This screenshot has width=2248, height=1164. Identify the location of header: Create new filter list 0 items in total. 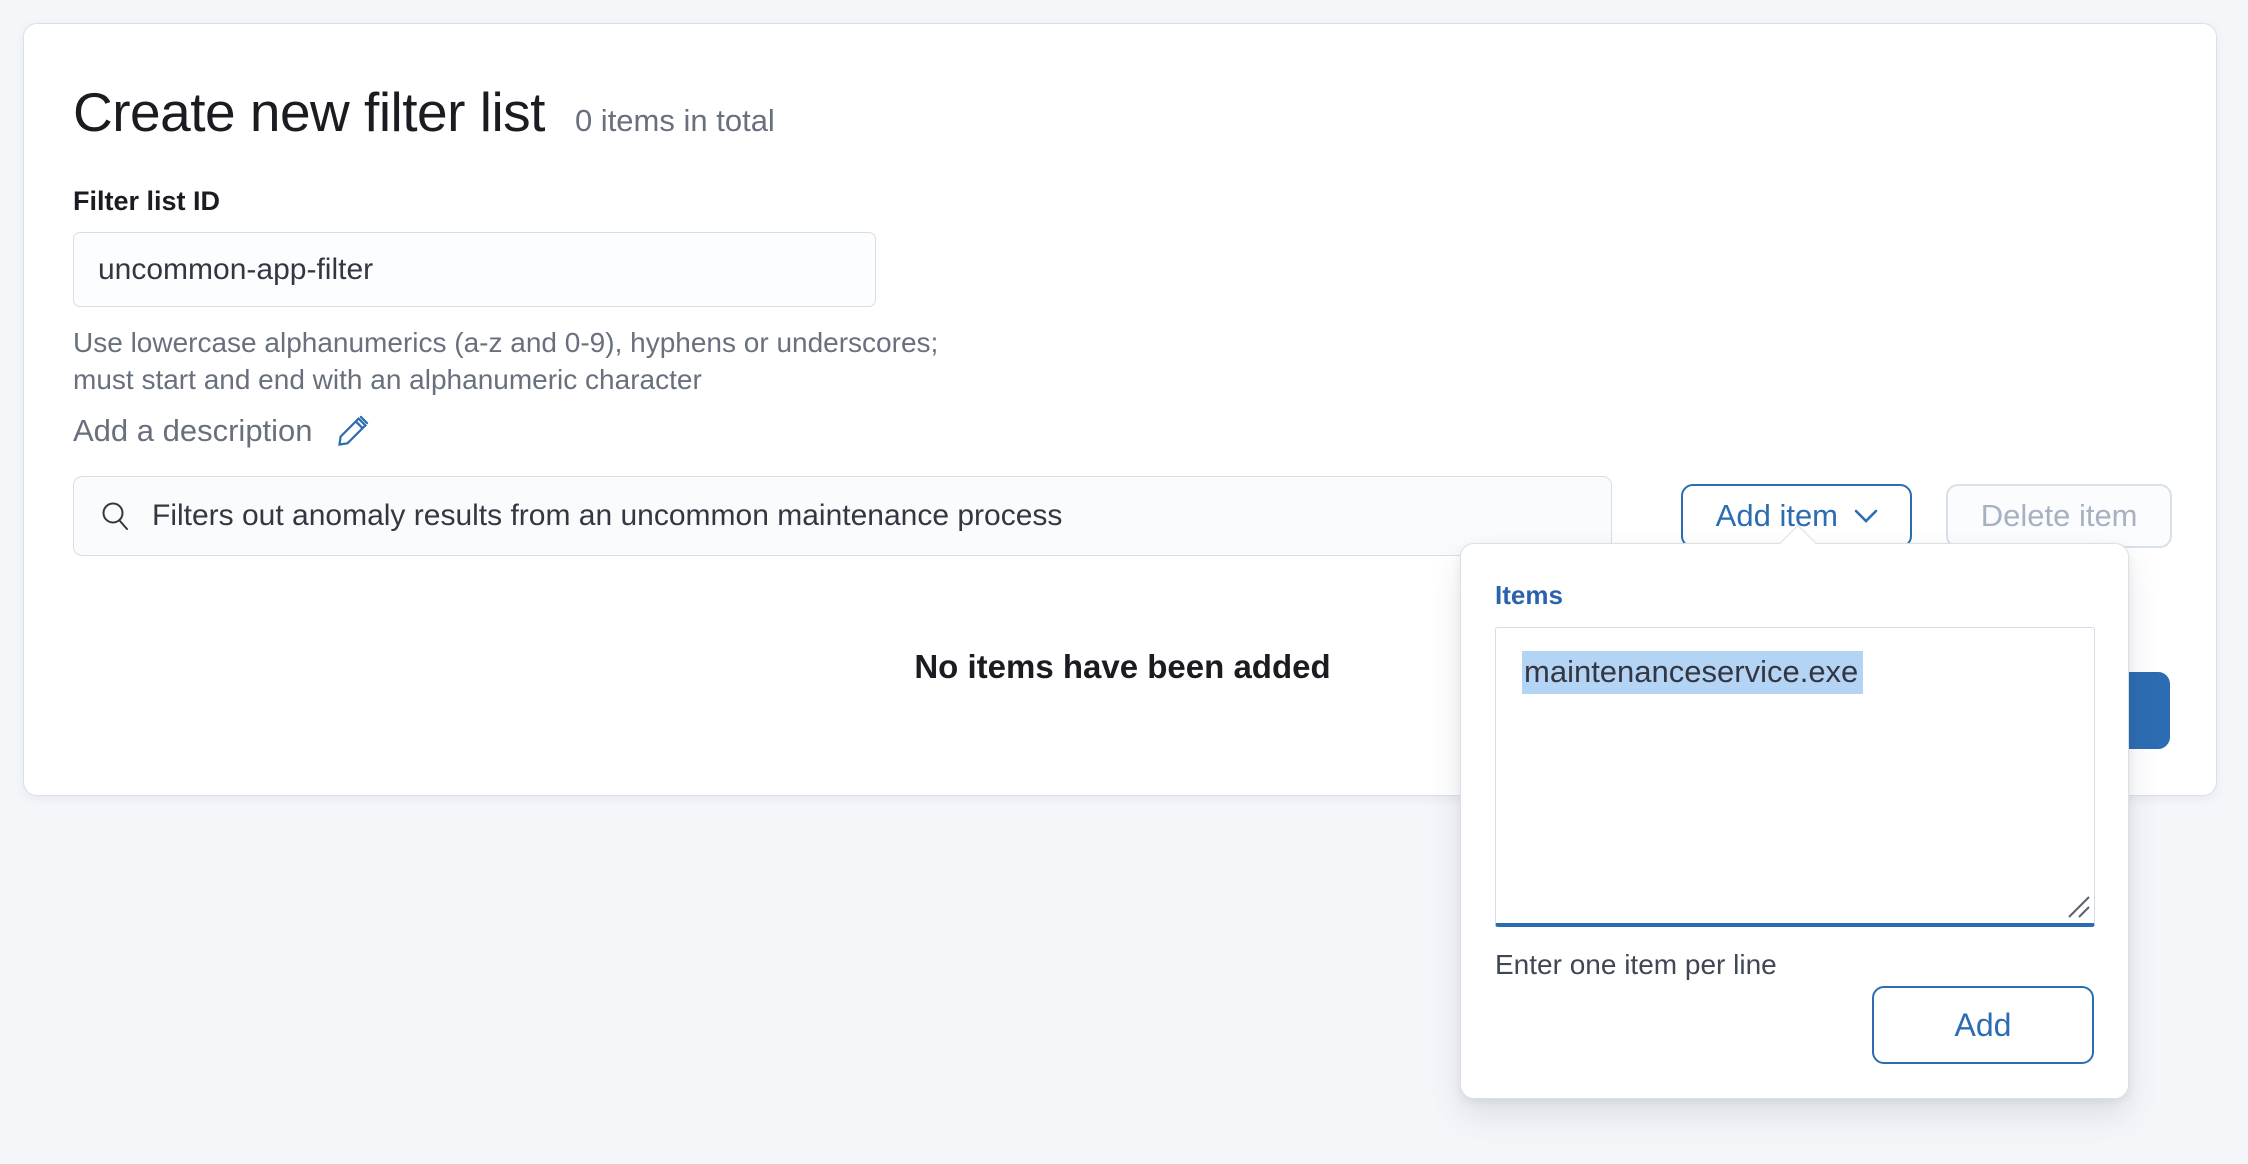
(1122, 112).